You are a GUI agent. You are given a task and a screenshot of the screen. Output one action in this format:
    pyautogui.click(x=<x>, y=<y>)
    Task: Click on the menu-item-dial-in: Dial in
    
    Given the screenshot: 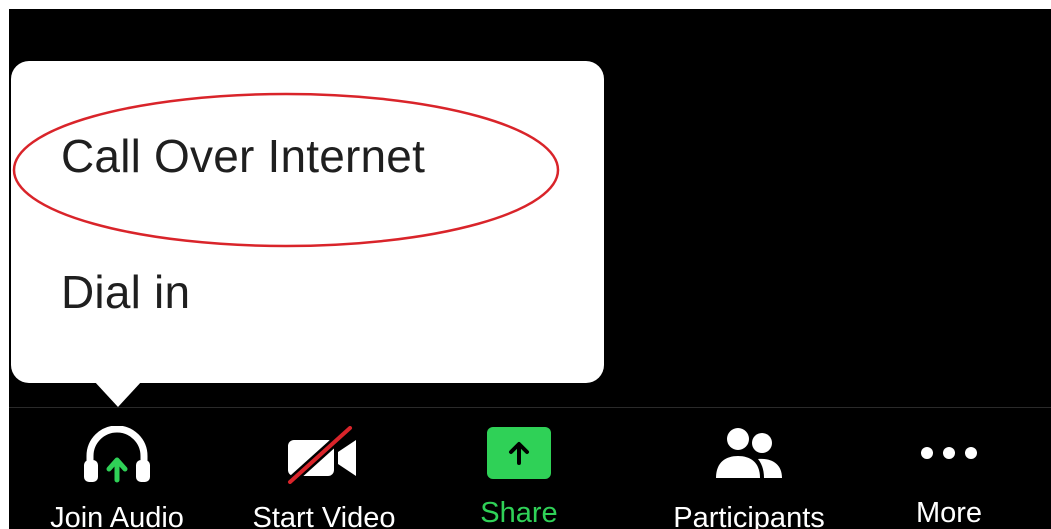 What is the action you would take?
    pyautogui.click(x=125, y=292)
    